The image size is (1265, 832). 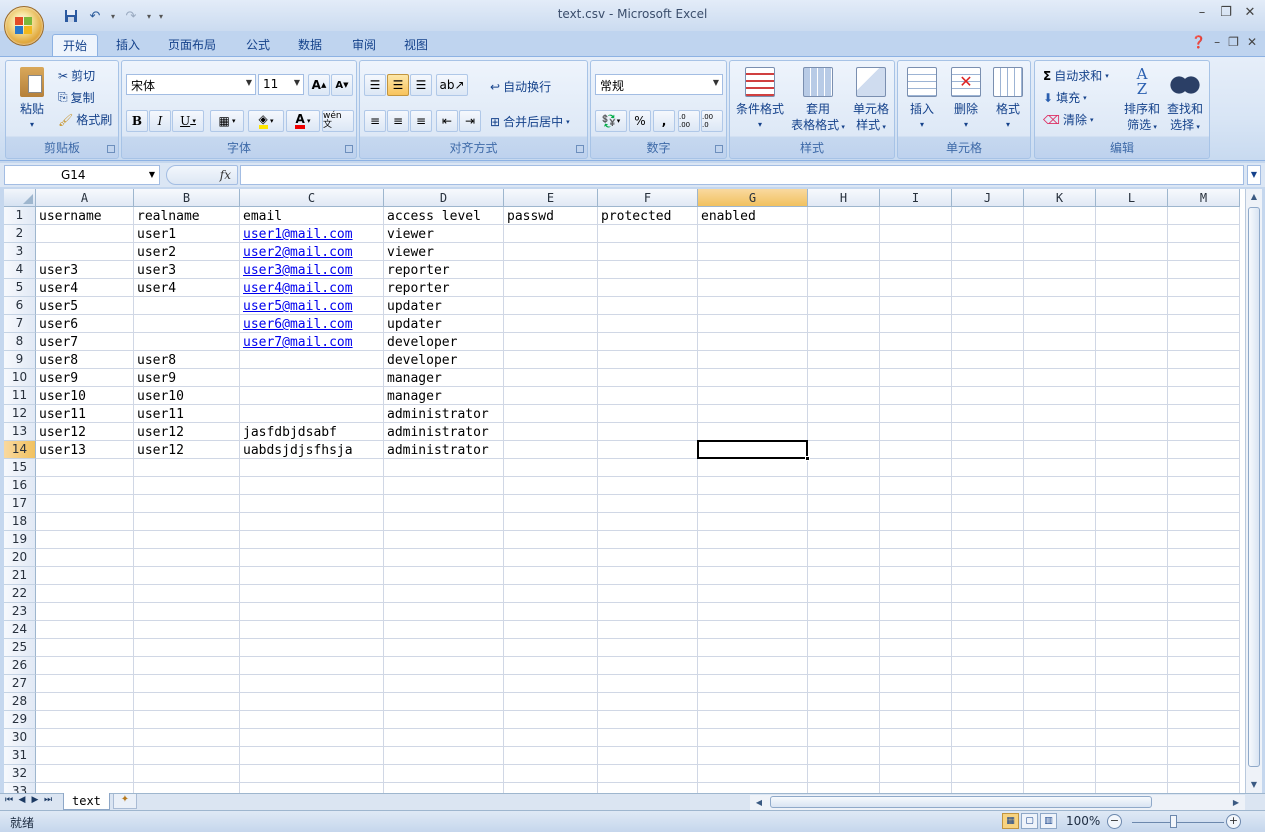 I want to click on column-header-d: D, so click(x=444, y=198).